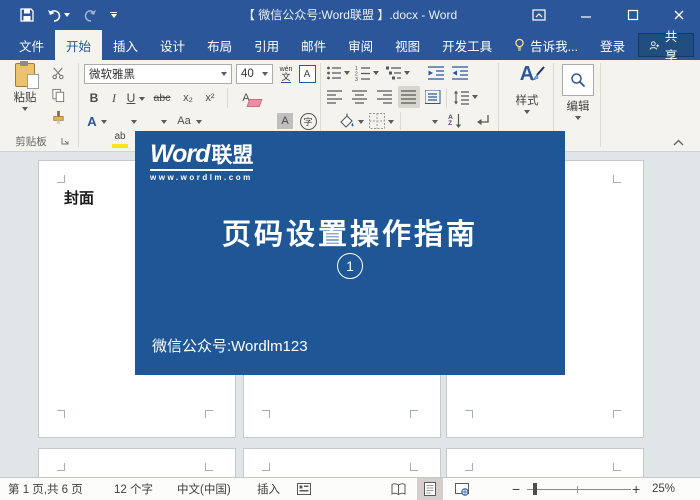  Describe the element at coordinates (678, 142) in the screenshot. I see `collapse-ribbon-button` at that location.